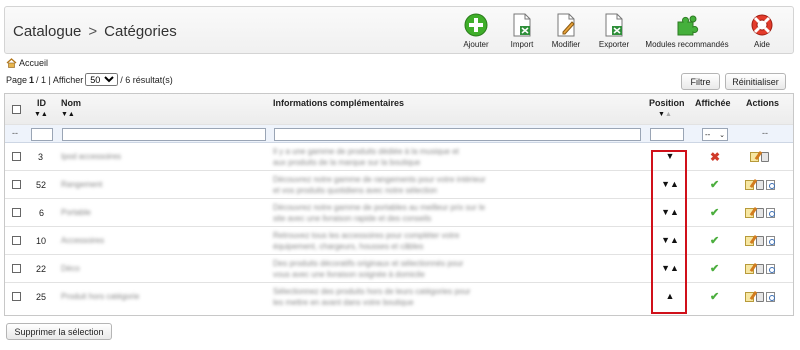  Describe the element at coordinates (476, 25) in the screenshot. I see `plus-circle-icon` at that location.